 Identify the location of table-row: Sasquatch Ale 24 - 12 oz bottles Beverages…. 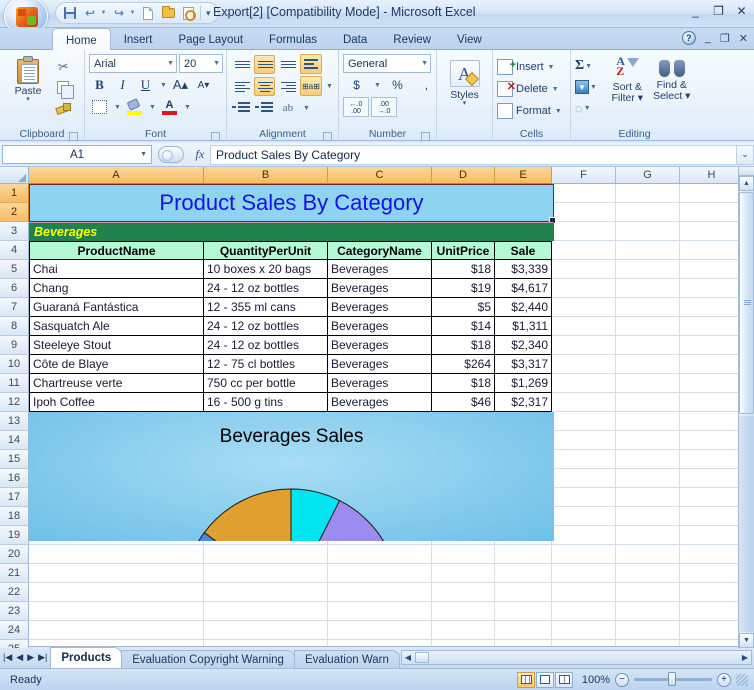
(291, 326).